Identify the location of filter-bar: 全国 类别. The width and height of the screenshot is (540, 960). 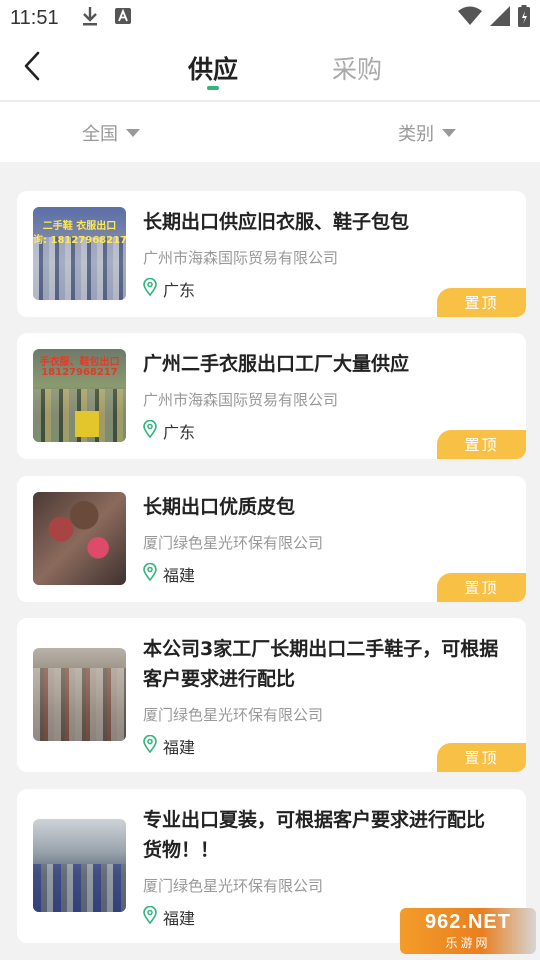
(270, 132).